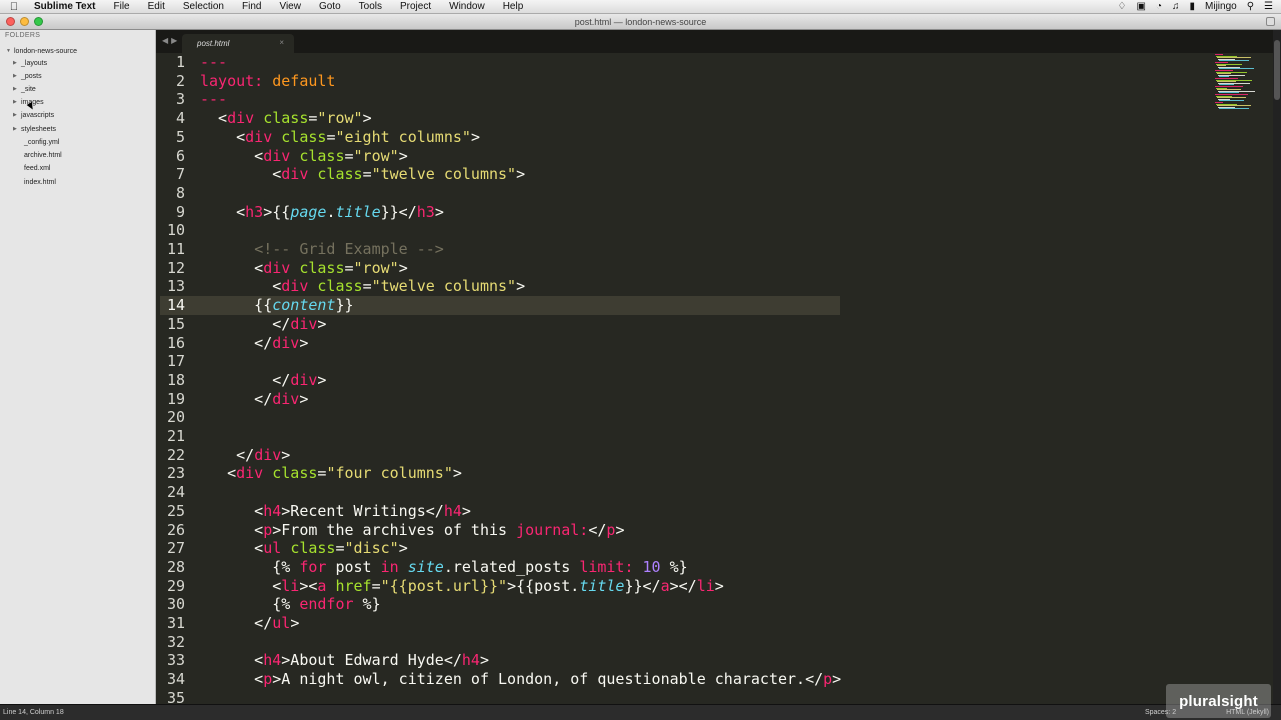 Image resolution: width=1281 pixels, height=720 pixels. I want to click on minimap-line, so click(1234, 109).